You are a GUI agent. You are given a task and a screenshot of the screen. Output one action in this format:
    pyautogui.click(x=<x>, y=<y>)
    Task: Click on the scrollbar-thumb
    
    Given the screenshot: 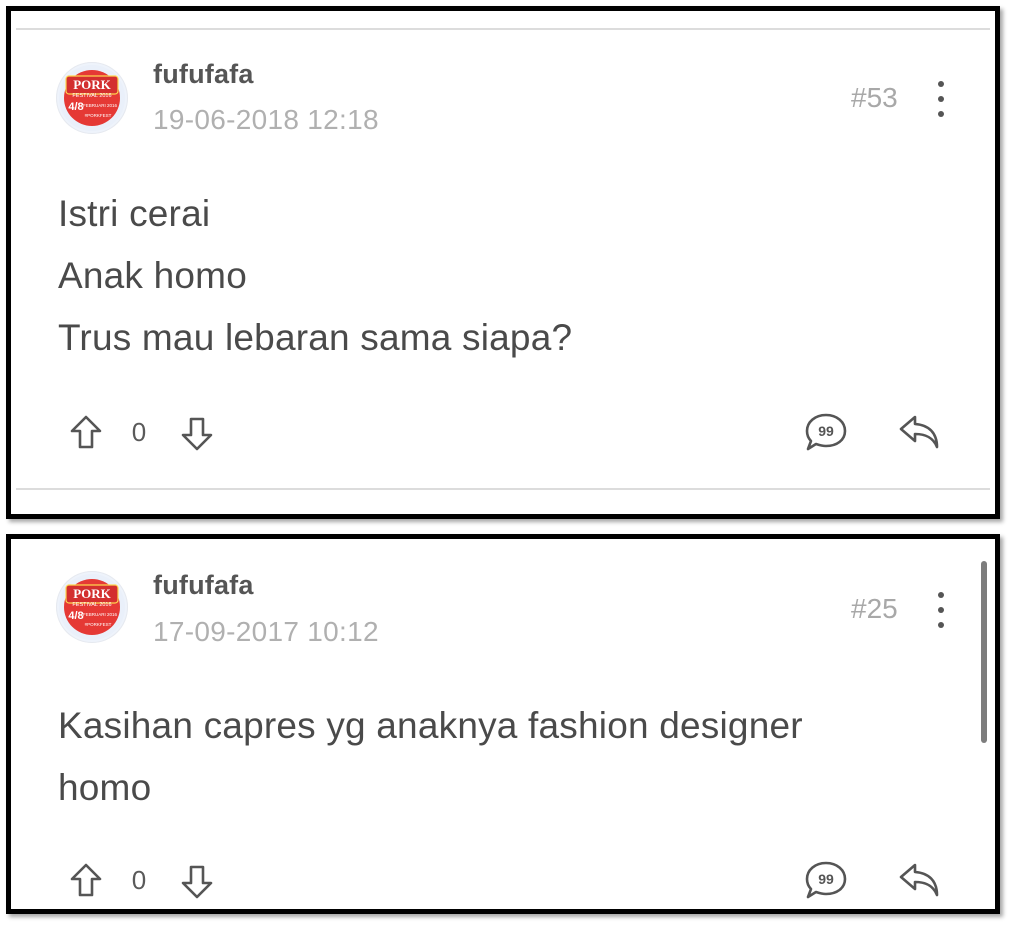 What is the action you would take?
    pyautogui.click(x=984, y=652)
    